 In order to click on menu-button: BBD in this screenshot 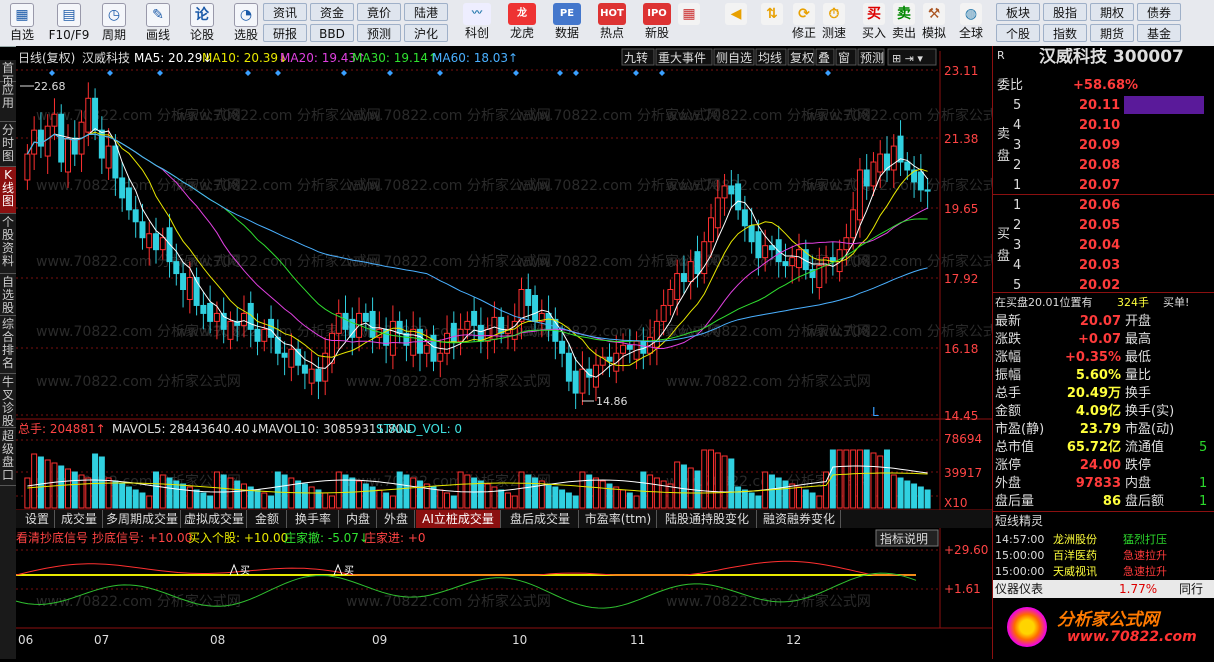, I will do `click(332, 33)`.